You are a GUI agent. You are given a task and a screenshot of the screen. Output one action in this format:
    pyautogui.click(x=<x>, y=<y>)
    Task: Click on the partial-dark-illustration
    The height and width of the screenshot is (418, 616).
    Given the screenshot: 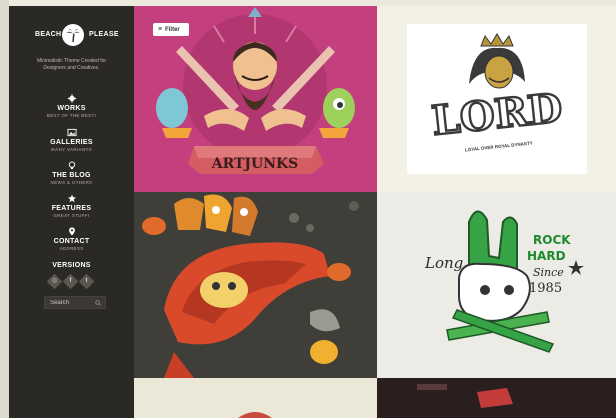 What is the action you would take?
    pyautogui.click(x=496, y=398)
    